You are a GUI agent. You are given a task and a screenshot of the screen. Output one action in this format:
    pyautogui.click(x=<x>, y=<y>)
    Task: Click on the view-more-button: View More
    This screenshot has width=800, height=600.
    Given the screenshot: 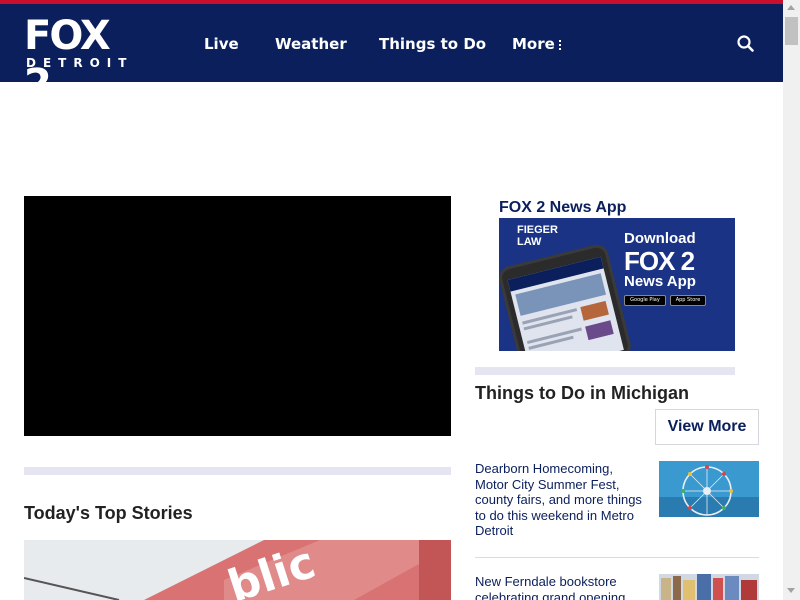 What is the action you would take?
    pyautogui.click(x=707, y=427)
    